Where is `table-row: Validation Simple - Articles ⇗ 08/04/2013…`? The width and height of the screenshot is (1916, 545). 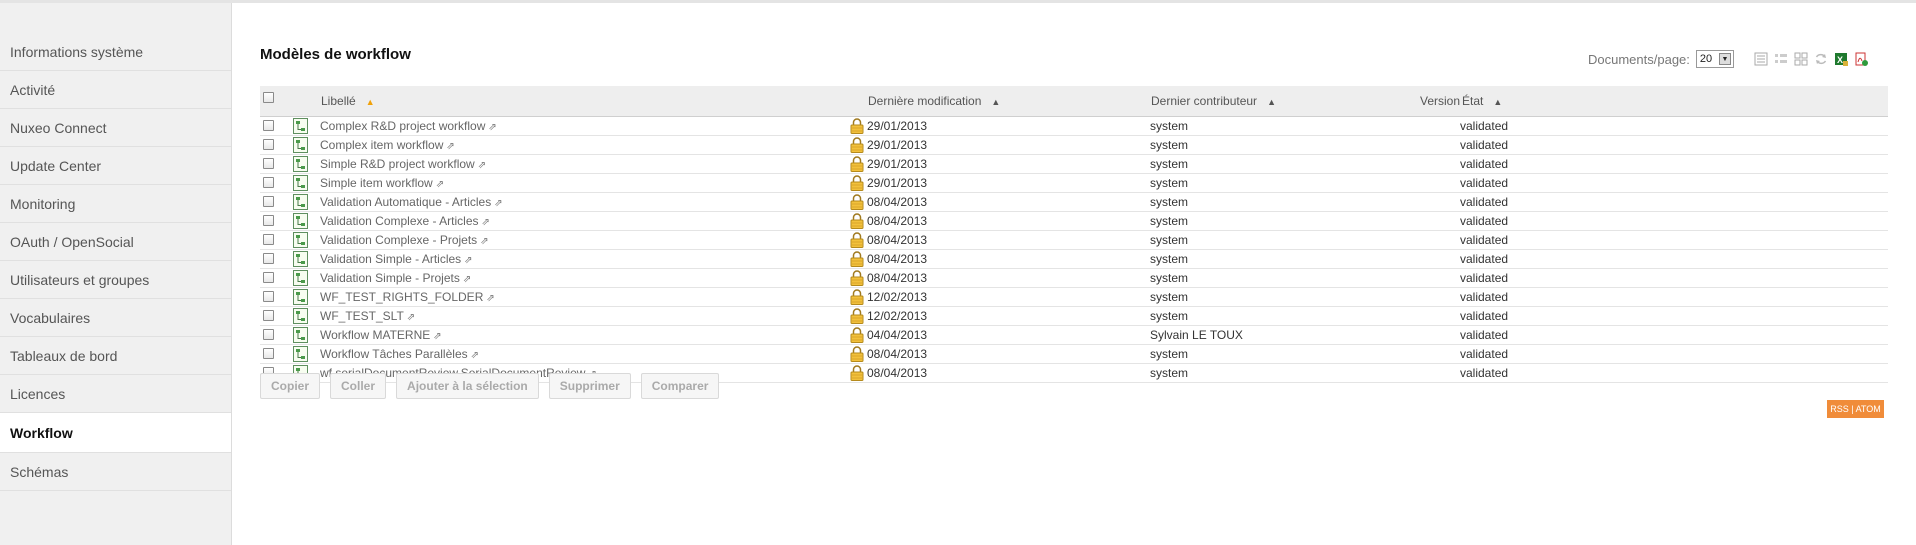 table-row: Validation Simple - Articles ⇗ 08/04/2013… is located at coordinates (1074, 259).